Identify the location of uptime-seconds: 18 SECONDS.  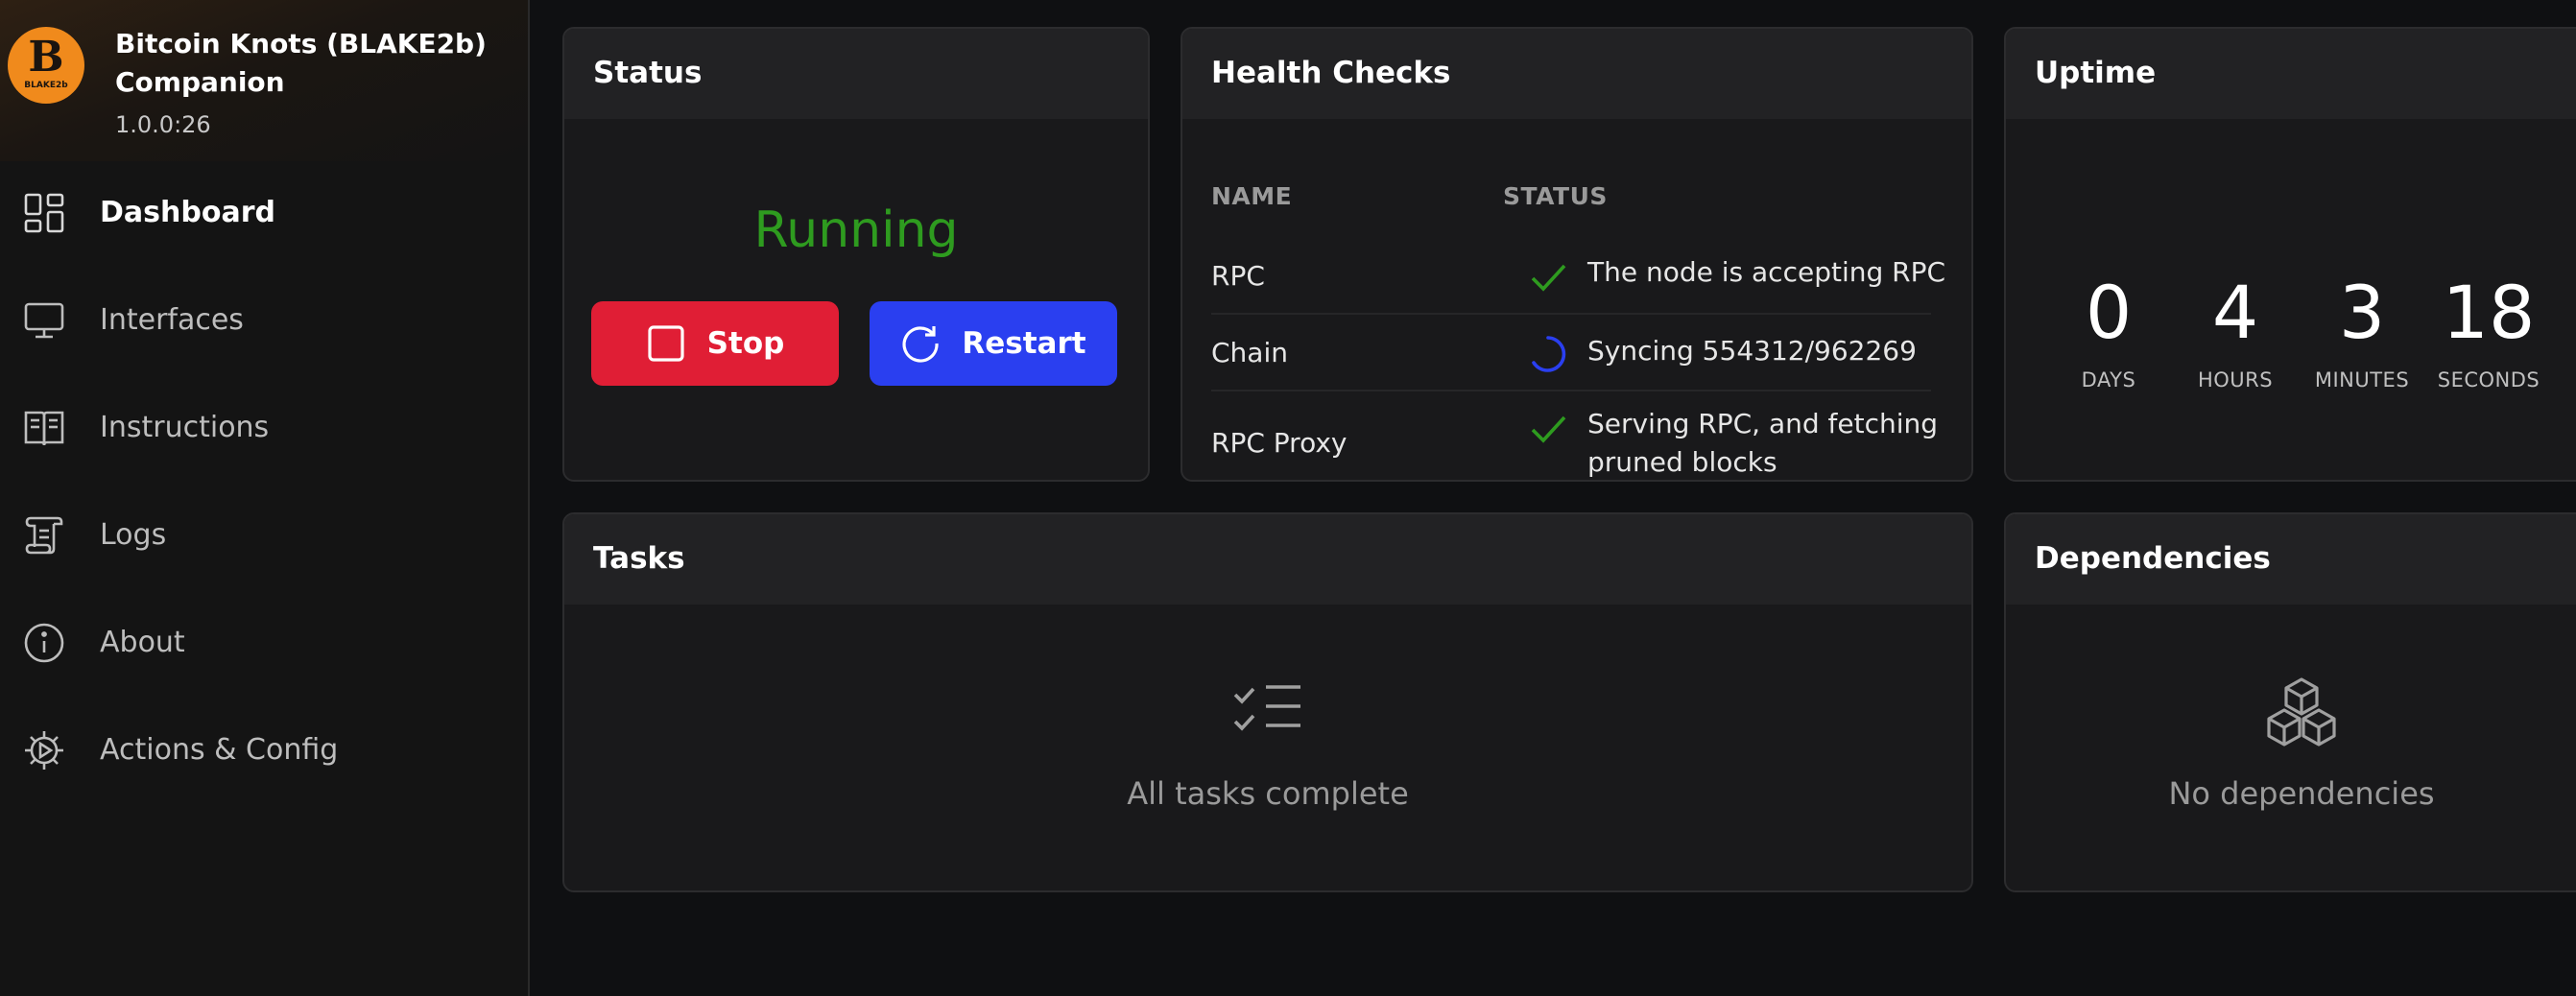
(2488, 332).